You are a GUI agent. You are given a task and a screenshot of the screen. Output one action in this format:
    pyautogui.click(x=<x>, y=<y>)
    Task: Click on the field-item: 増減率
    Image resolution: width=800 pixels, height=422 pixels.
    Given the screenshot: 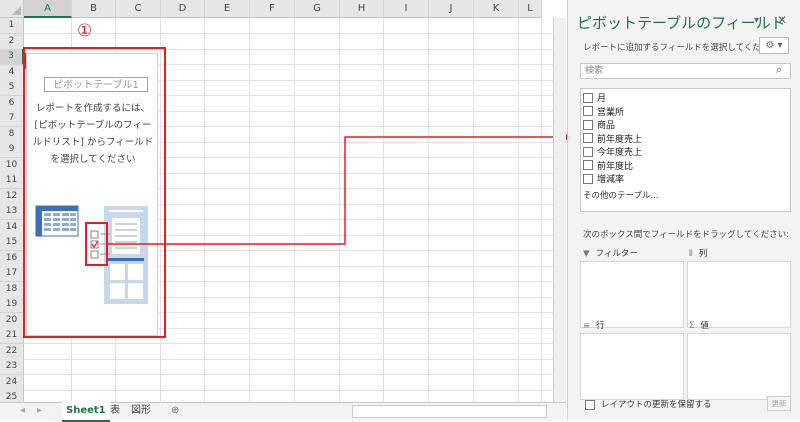 What is the action you would take?
    pyautogui.click(x=603, y=180)
    